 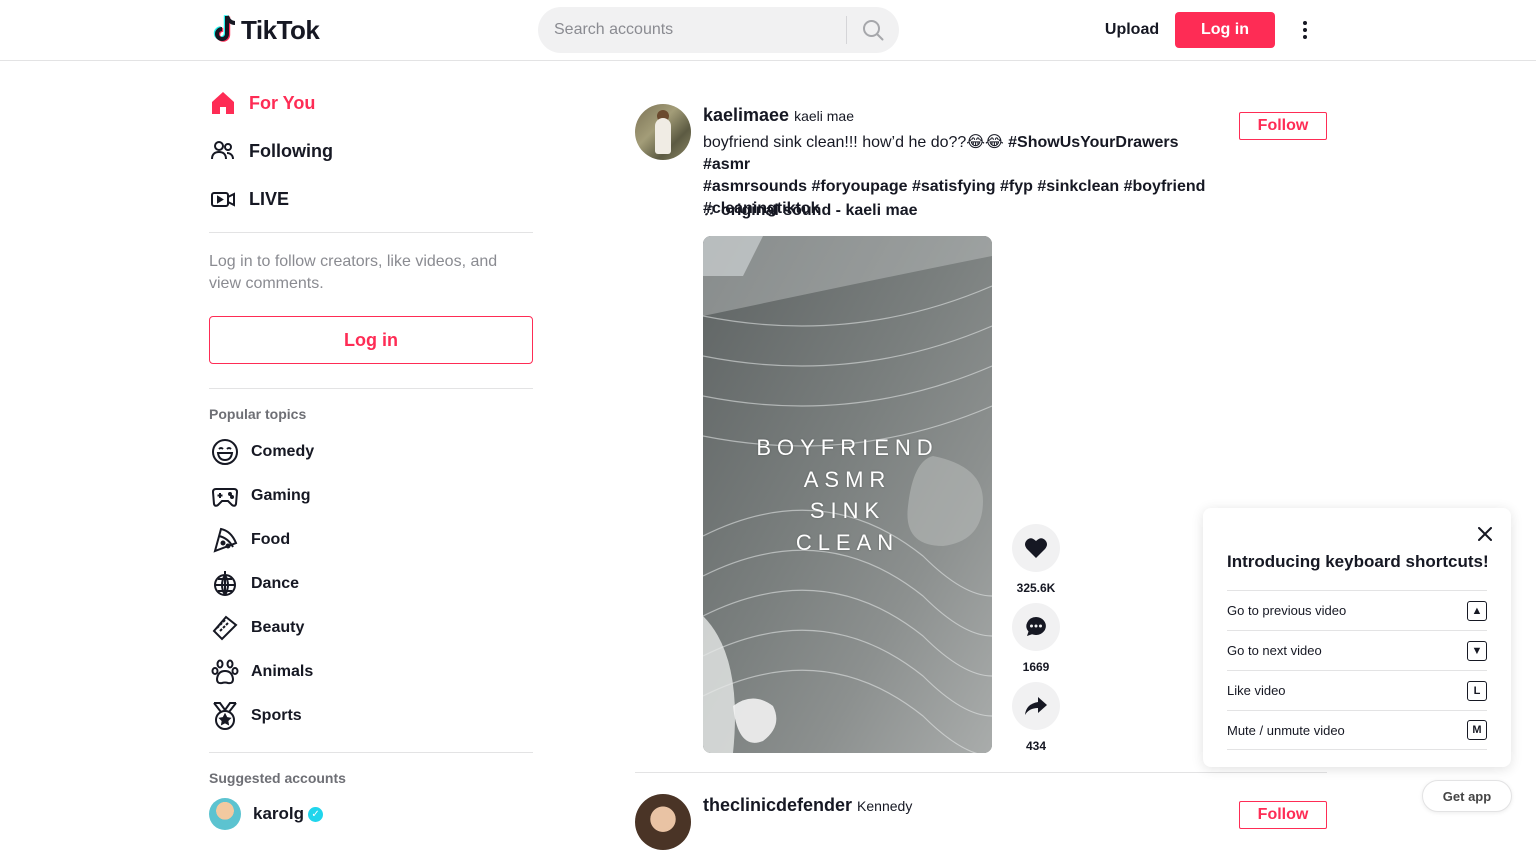 I want to click on topic-label: Animals, so click(x=282, y=671).